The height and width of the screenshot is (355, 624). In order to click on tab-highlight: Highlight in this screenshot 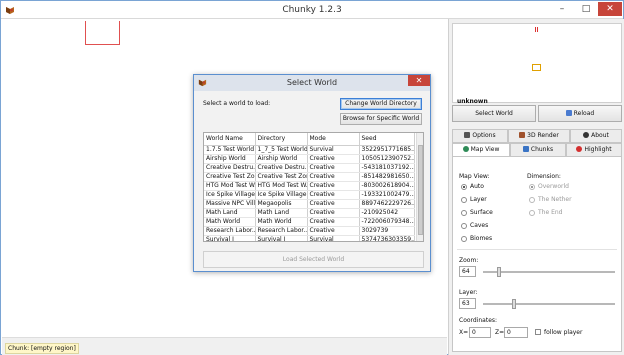, I will do `click(594, 150)`.